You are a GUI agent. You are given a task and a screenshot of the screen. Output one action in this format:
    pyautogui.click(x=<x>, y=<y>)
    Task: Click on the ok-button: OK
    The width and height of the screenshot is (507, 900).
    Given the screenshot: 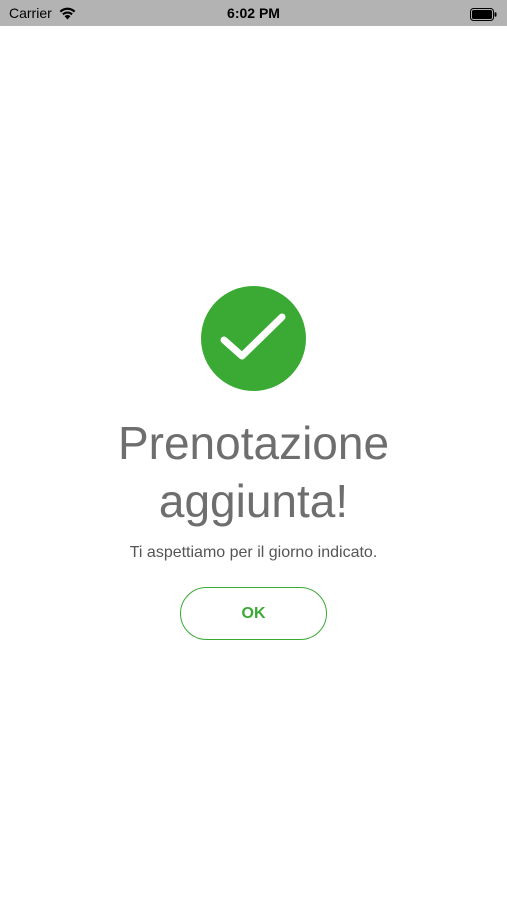 What is the action you would take?
    pyautogui.click(x=253, y=613)
    